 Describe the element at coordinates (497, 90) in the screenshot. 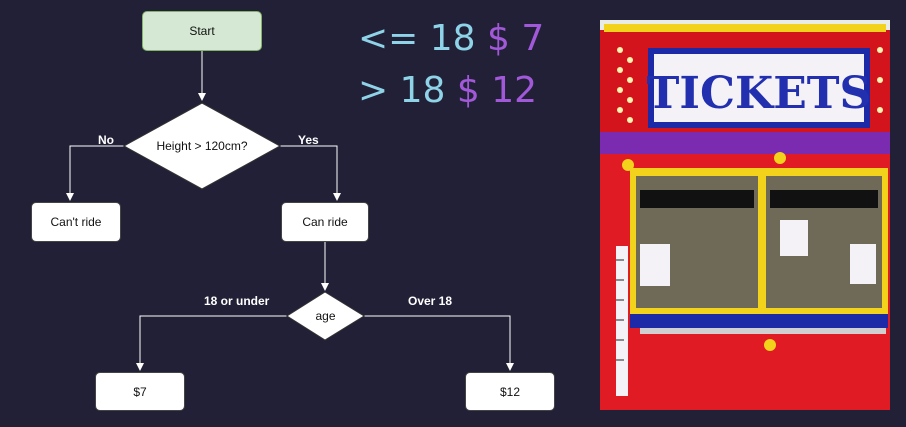

I see `pricing-price-2: $ 12` at that location.